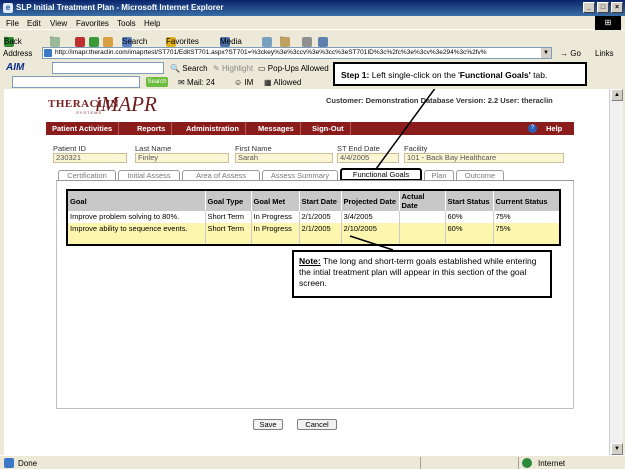 The image size is (625, 469). Describe the element at coordinates (546, 53) in the screenshot. I see `address-dropdown-icon: ▼` at that location.